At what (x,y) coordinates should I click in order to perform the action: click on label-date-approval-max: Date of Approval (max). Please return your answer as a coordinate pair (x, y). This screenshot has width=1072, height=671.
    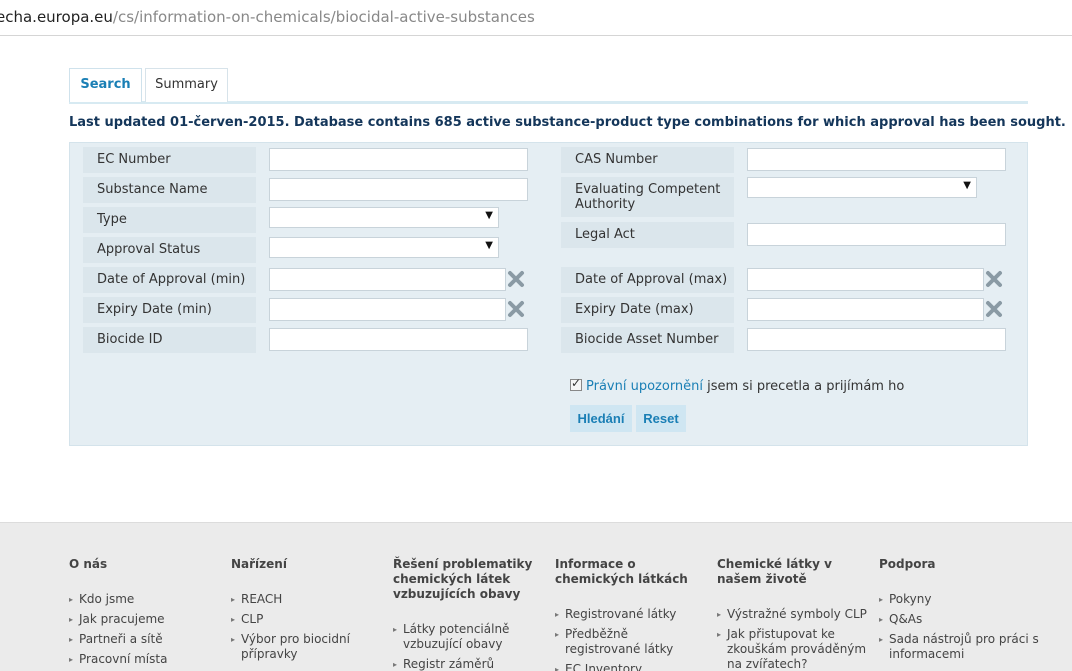
    Looking at the image, I should click on (647, 280).